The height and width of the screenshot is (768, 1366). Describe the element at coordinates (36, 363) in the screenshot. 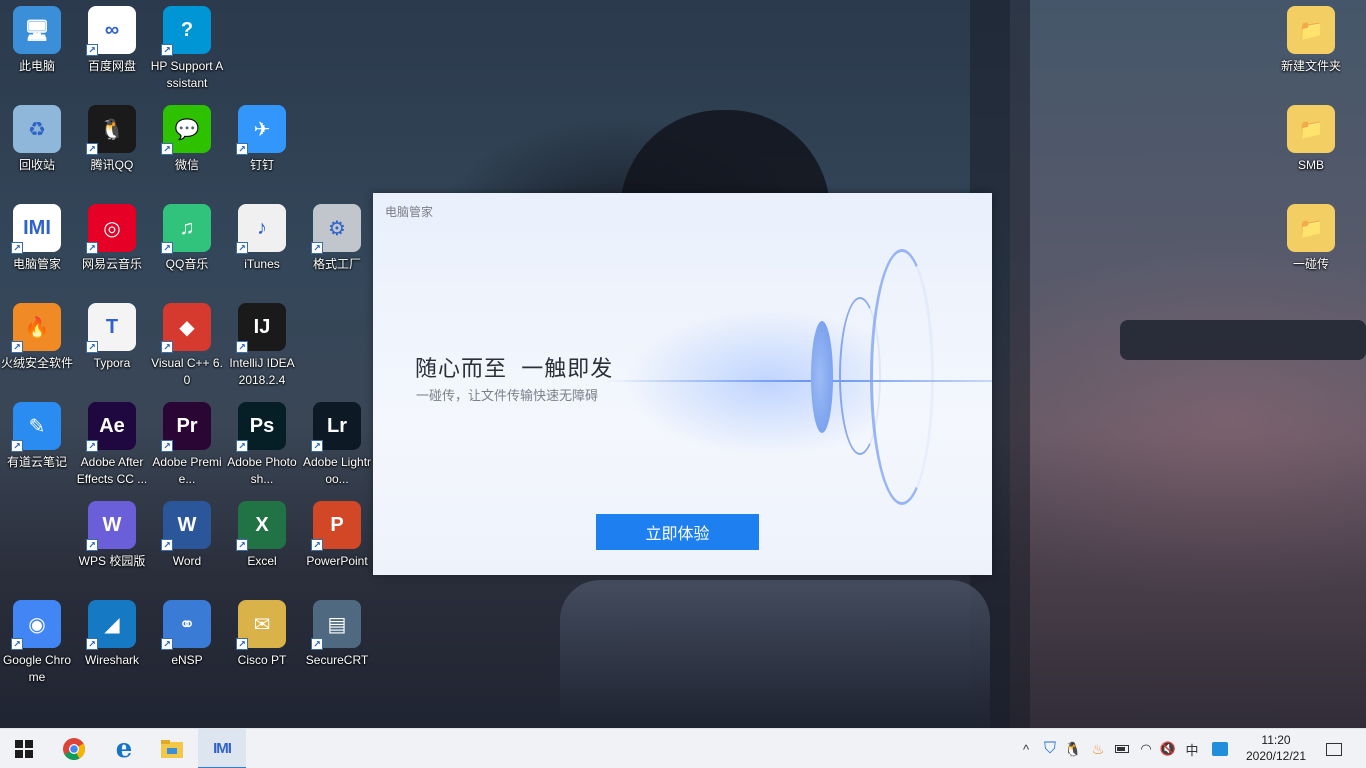

I see `desktop-icon-label: 火绒安全软件` at that location.